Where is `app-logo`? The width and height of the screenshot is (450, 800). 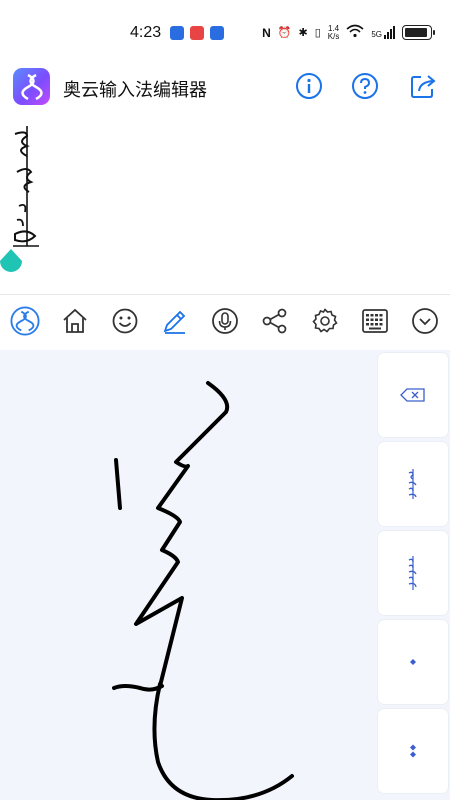 app-logo is located at coordinates (31, 86).